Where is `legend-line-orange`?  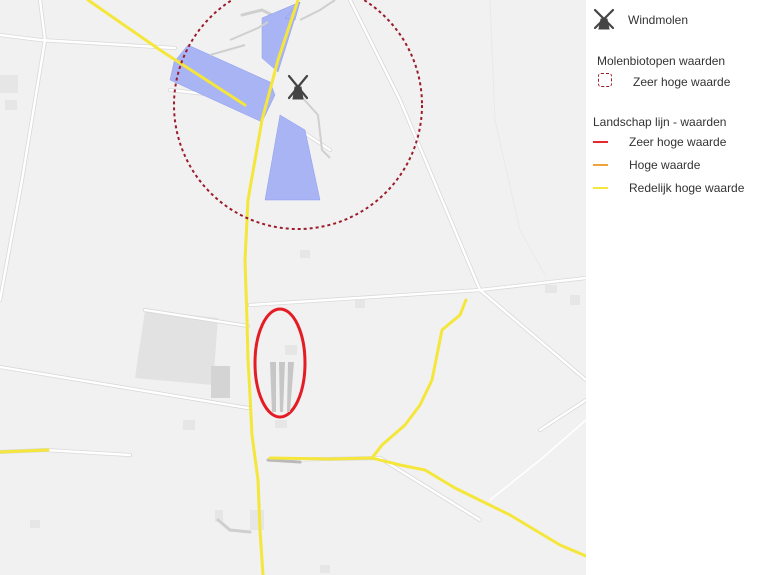
legend-line-orange is located at coordinates (600, 165).